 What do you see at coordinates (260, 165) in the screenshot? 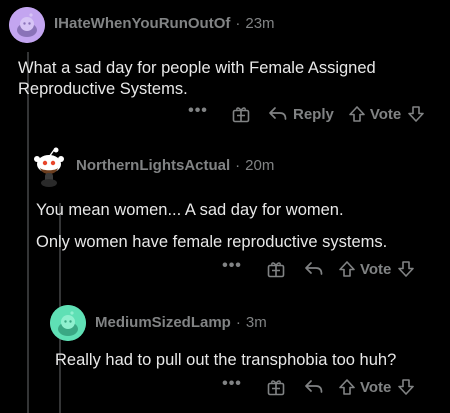
I see `comment-age: 20m` at bounding box center [260, 165].